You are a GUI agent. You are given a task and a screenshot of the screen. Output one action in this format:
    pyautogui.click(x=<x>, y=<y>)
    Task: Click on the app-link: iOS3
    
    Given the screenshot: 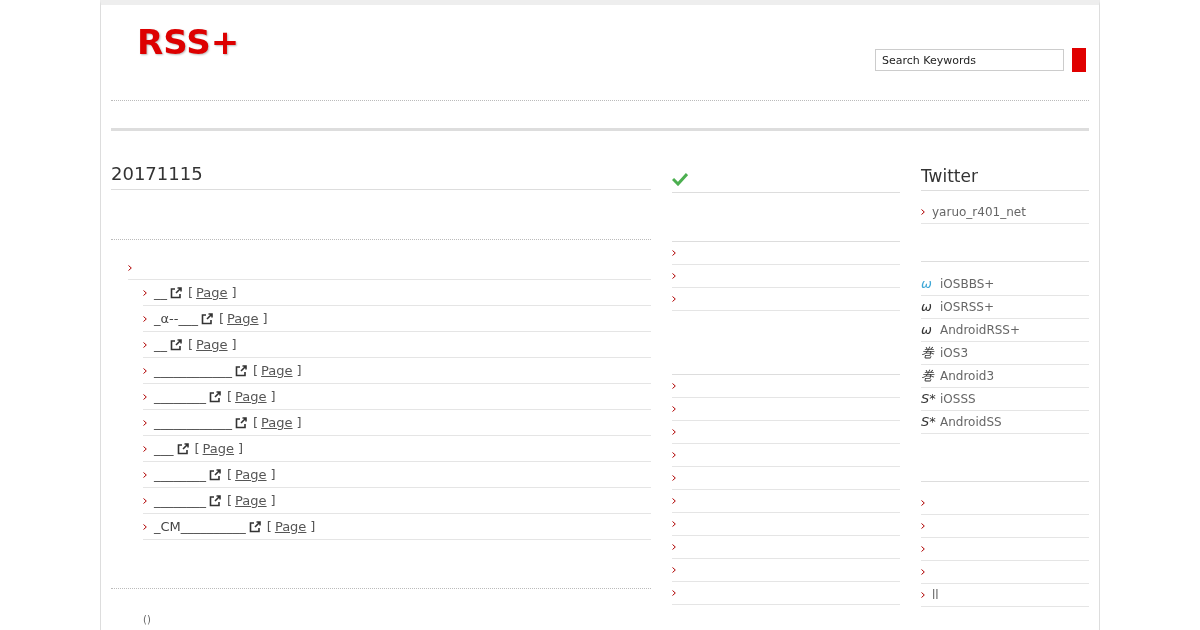 What is the action you would take?
    pyautogui.click(x=954, y=353)
    